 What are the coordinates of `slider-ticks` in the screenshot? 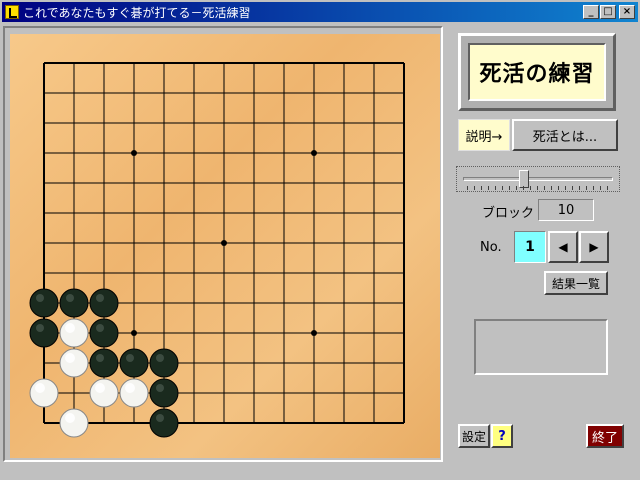 It's located at (540, 188).